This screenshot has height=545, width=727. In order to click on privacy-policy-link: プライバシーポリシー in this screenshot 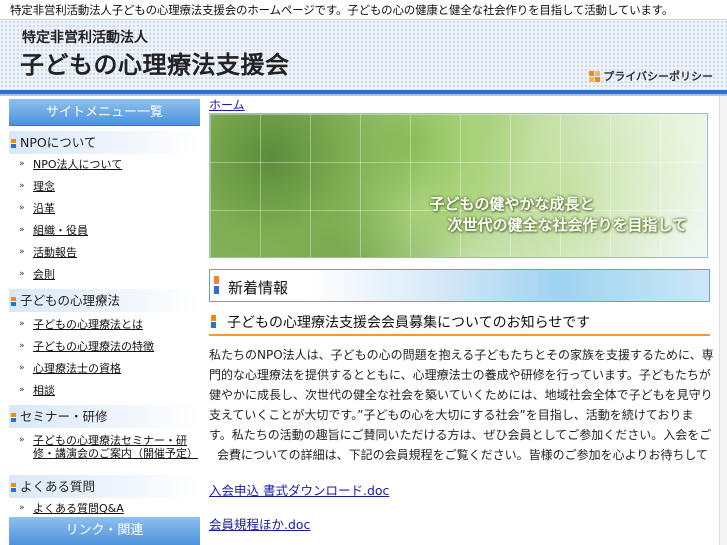, I will do `click(651, 76)`.